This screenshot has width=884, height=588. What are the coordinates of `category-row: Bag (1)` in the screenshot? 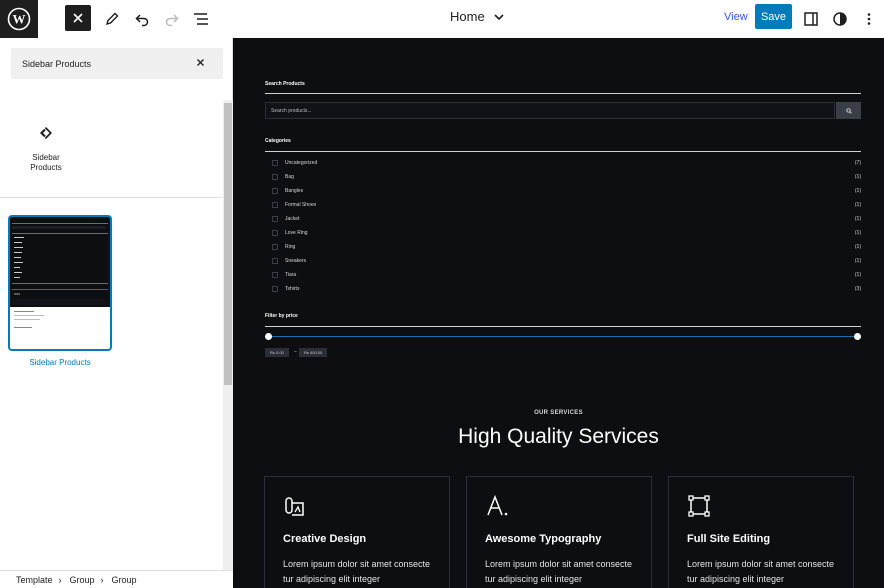 It's located at (566, 178).